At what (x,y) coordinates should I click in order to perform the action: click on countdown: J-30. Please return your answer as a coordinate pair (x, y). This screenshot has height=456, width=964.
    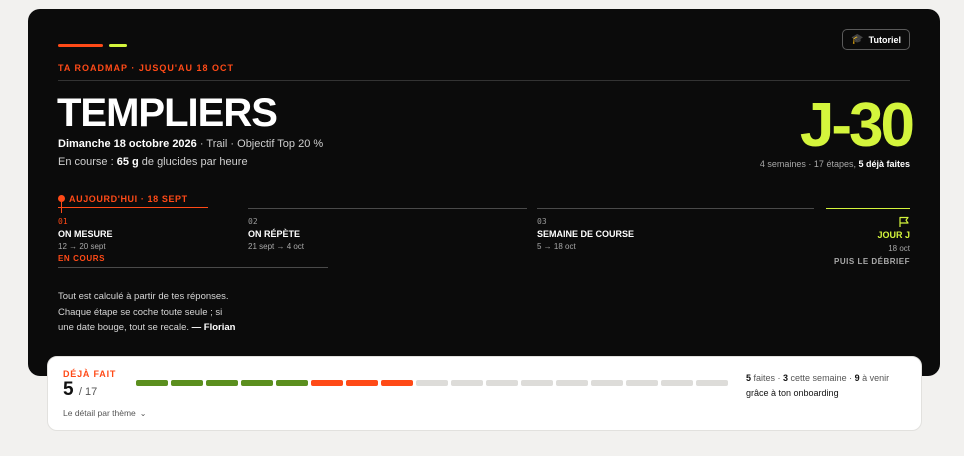
    Looking at the image, I should click on (857, 125).